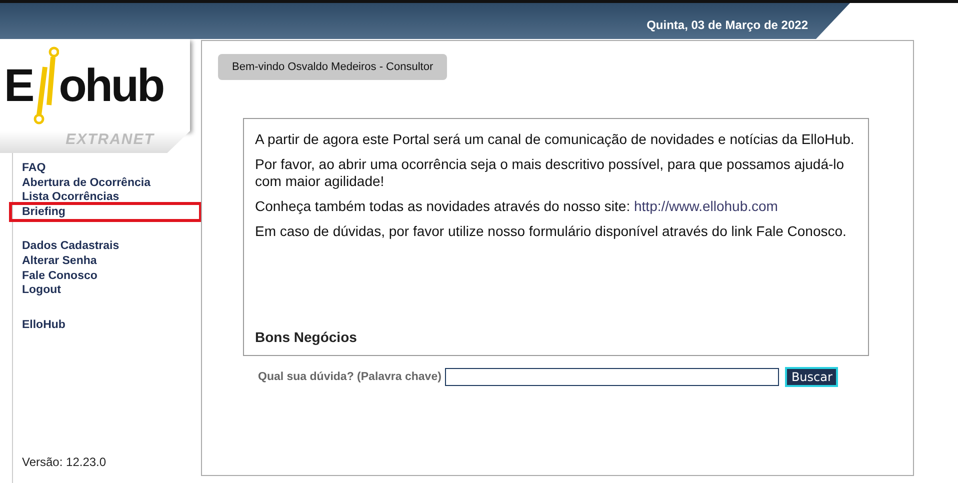  What do you see at coordinates (45, 85) in the screenshot?
I see `logo-bars-icon` at bounding box center [45, 85].